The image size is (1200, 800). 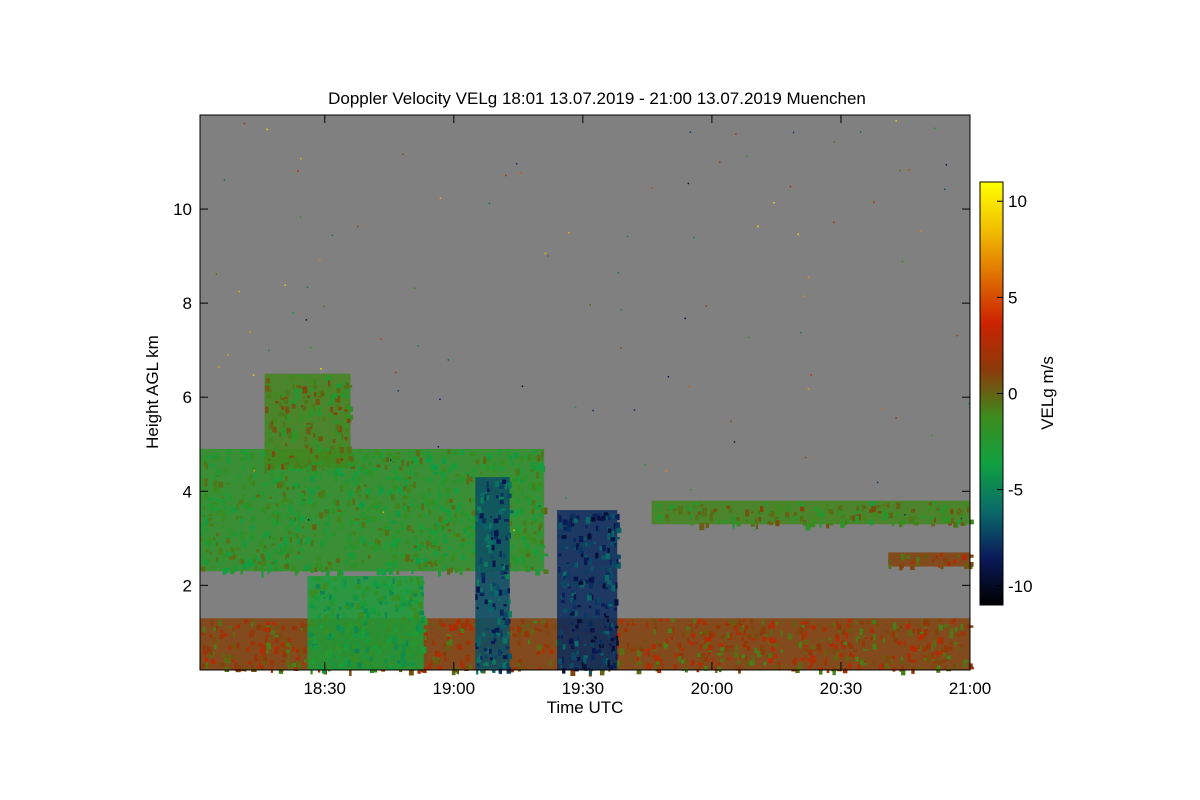 What do you see at coordinates (187, 491) in the screenshot?
I see `y-tick-label: 4` at bounding box center [187, 491].